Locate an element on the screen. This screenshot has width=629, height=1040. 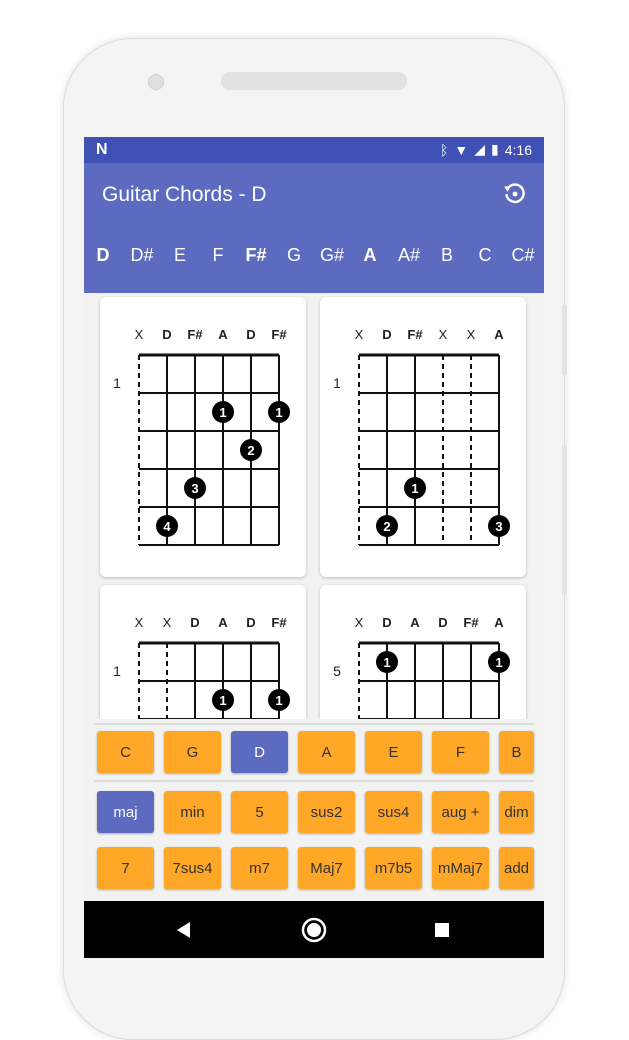
chord-card: X D A D F# A 5 1 1 is located at coordinates (423, 652).